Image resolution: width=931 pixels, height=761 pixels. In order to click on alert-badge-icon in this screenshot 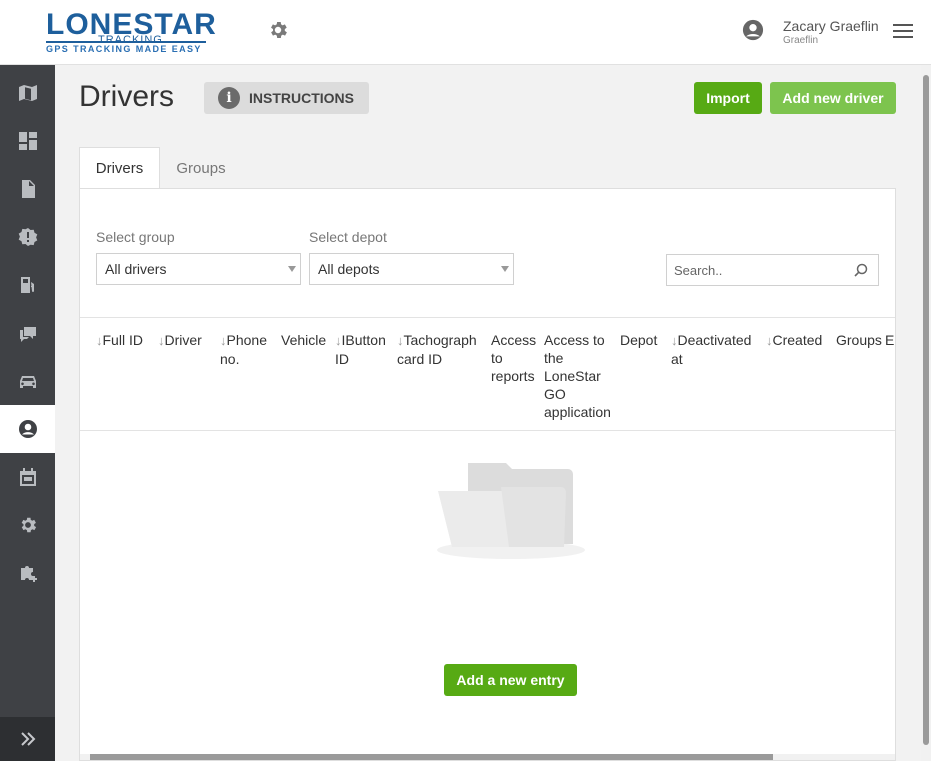, I will do `click(27, 237)`.